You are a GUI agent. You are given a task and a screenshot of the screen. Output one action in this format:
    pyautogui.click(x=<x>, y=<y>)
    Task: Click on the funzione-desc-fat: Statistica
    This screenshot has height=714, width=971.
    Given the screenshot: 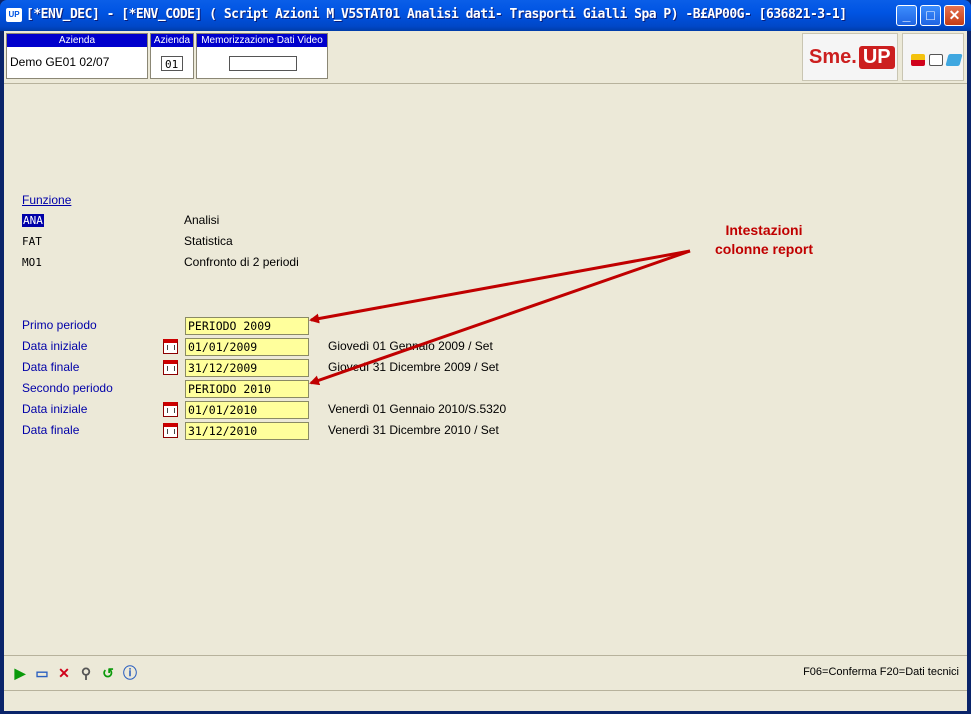 What is the action you would take?
    pyautogui.click(x=208, y=241)
    